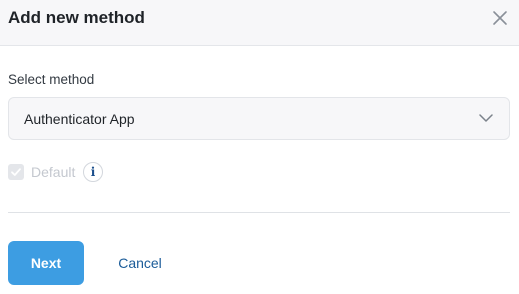 The image size is (519, 294). I want to click on method-select: Authenticator App, so click(259, 118).